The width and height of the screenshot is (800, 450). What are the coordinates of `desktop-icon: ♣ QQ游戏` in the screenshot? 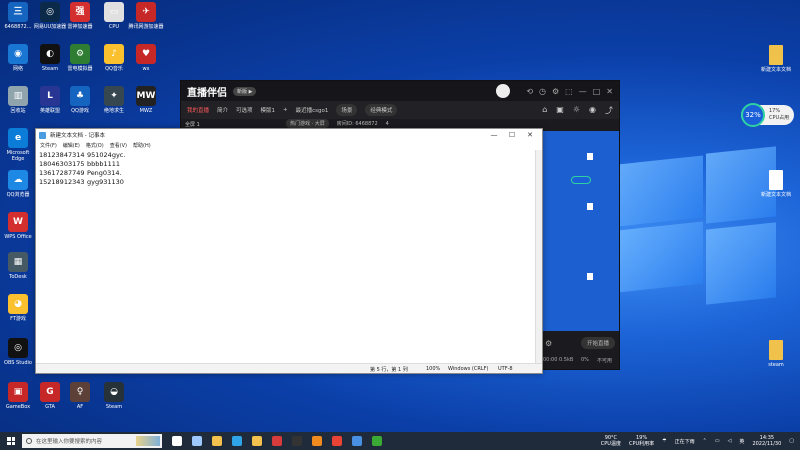 It's located at (80, 100).